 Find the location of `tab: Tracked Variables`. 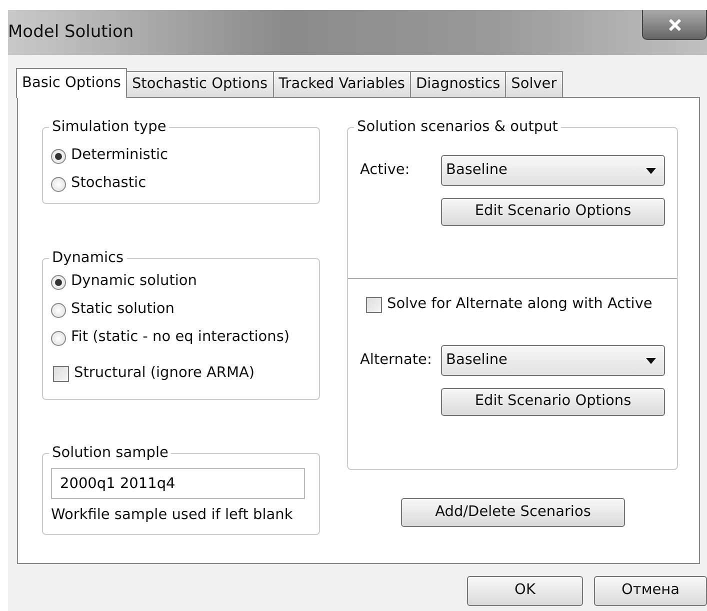

tab: Tracked Variables is located at coordinates (341, 84).